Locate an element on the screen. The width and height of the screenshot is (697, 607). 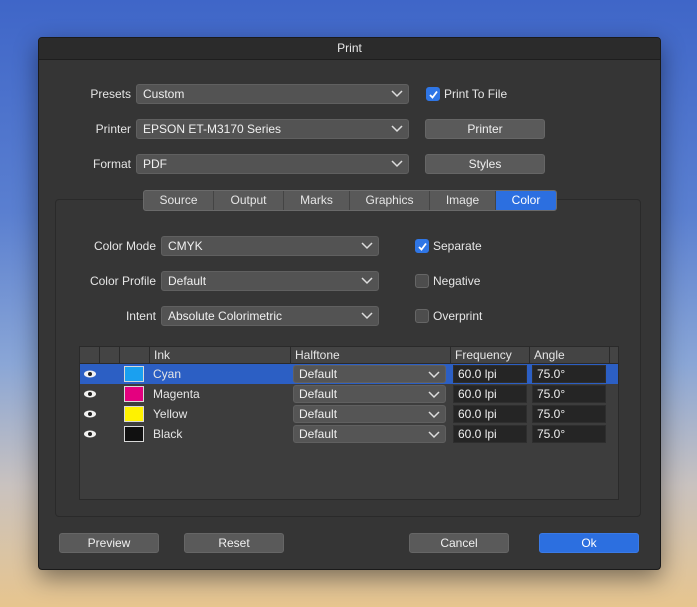
format-select: PDF is located at coordinates (272, 164).